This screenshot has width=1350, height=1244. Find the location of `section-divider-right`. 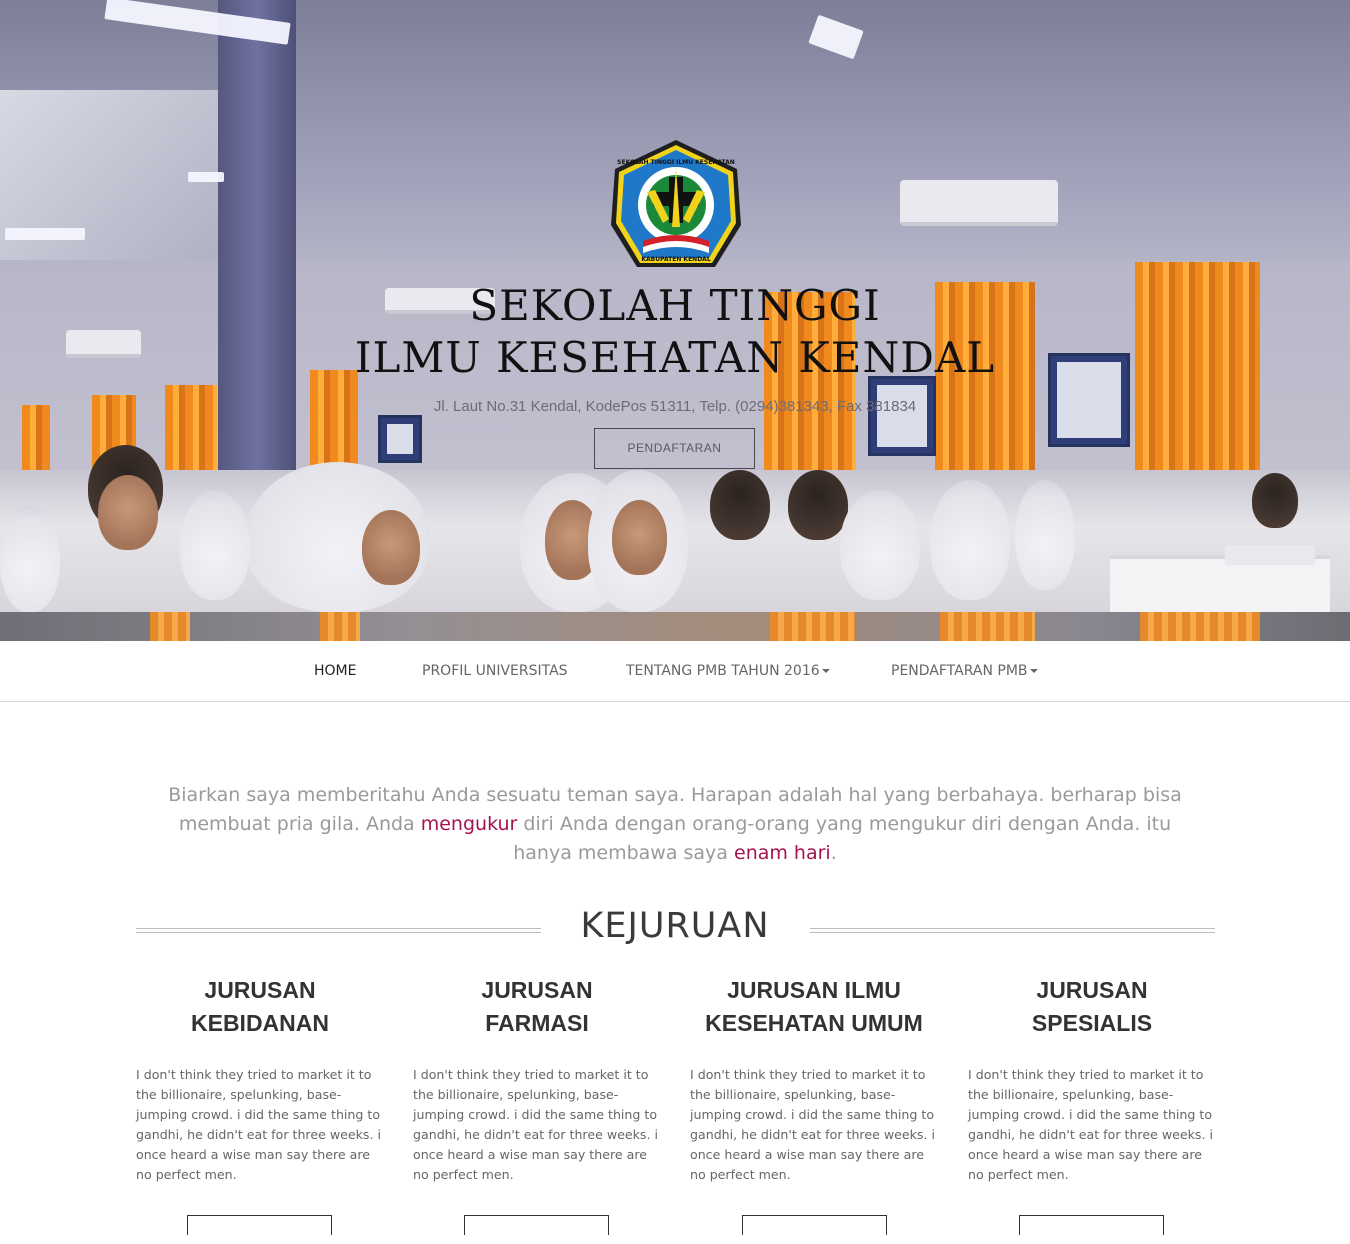

section-divider-right is located at coordinates (1012, 930).